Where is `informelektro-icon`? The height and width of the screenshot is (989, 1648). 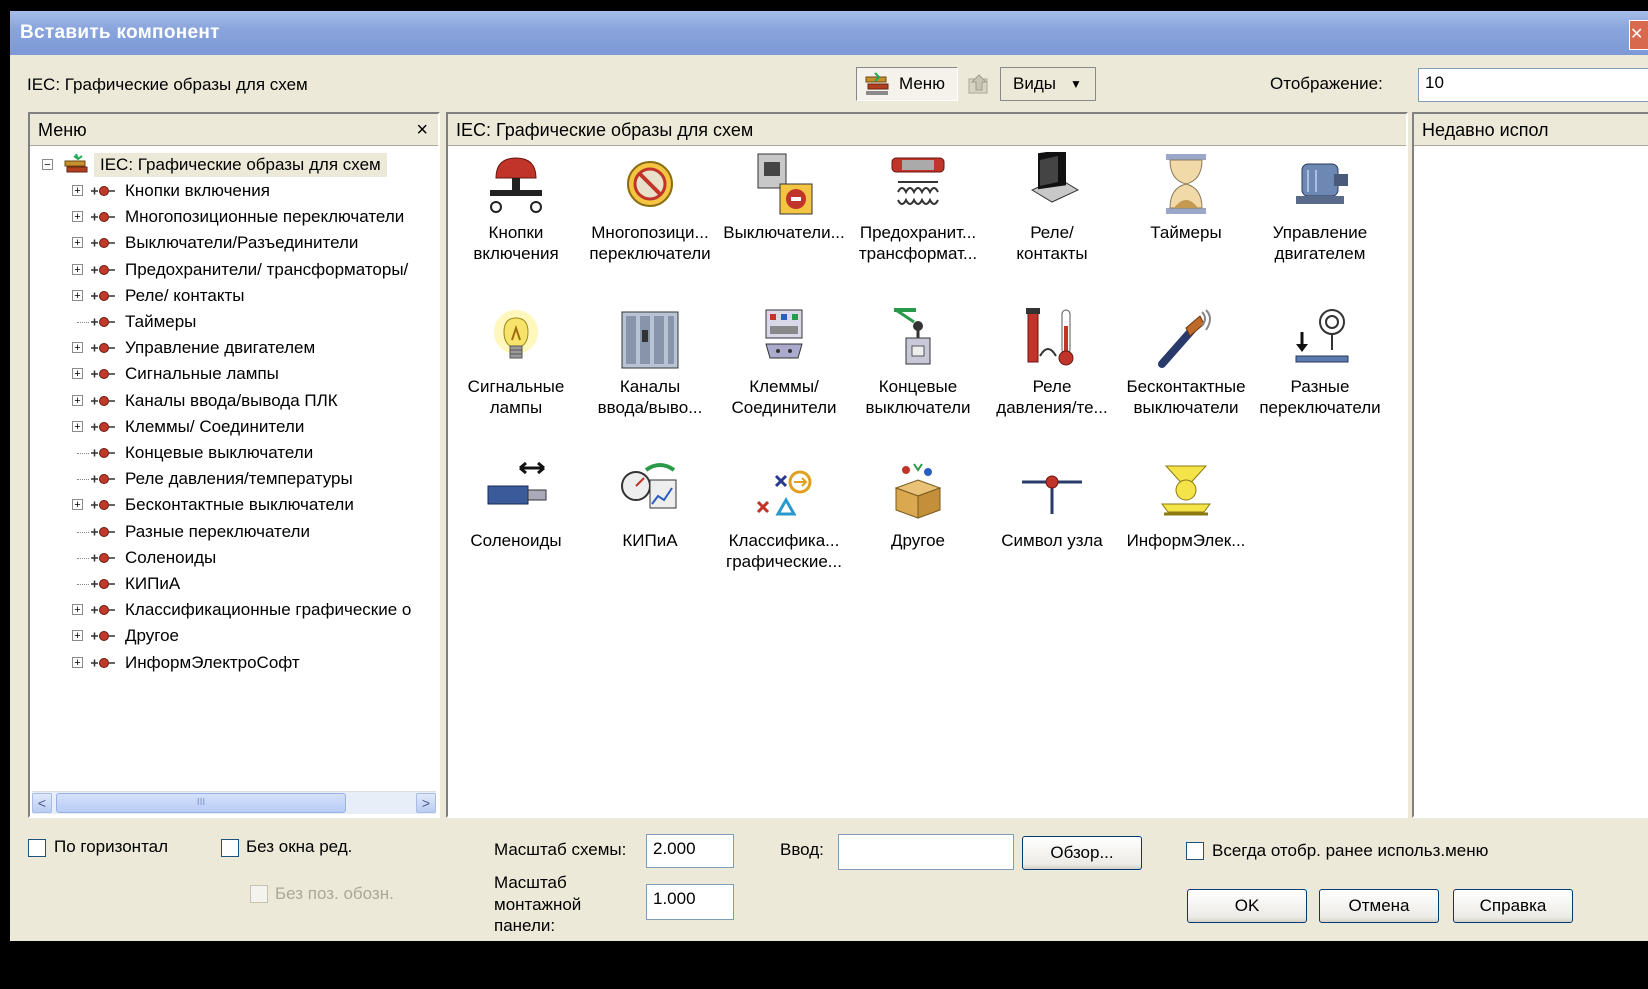 informelektro-icon is located at coordinates (1186, 490).